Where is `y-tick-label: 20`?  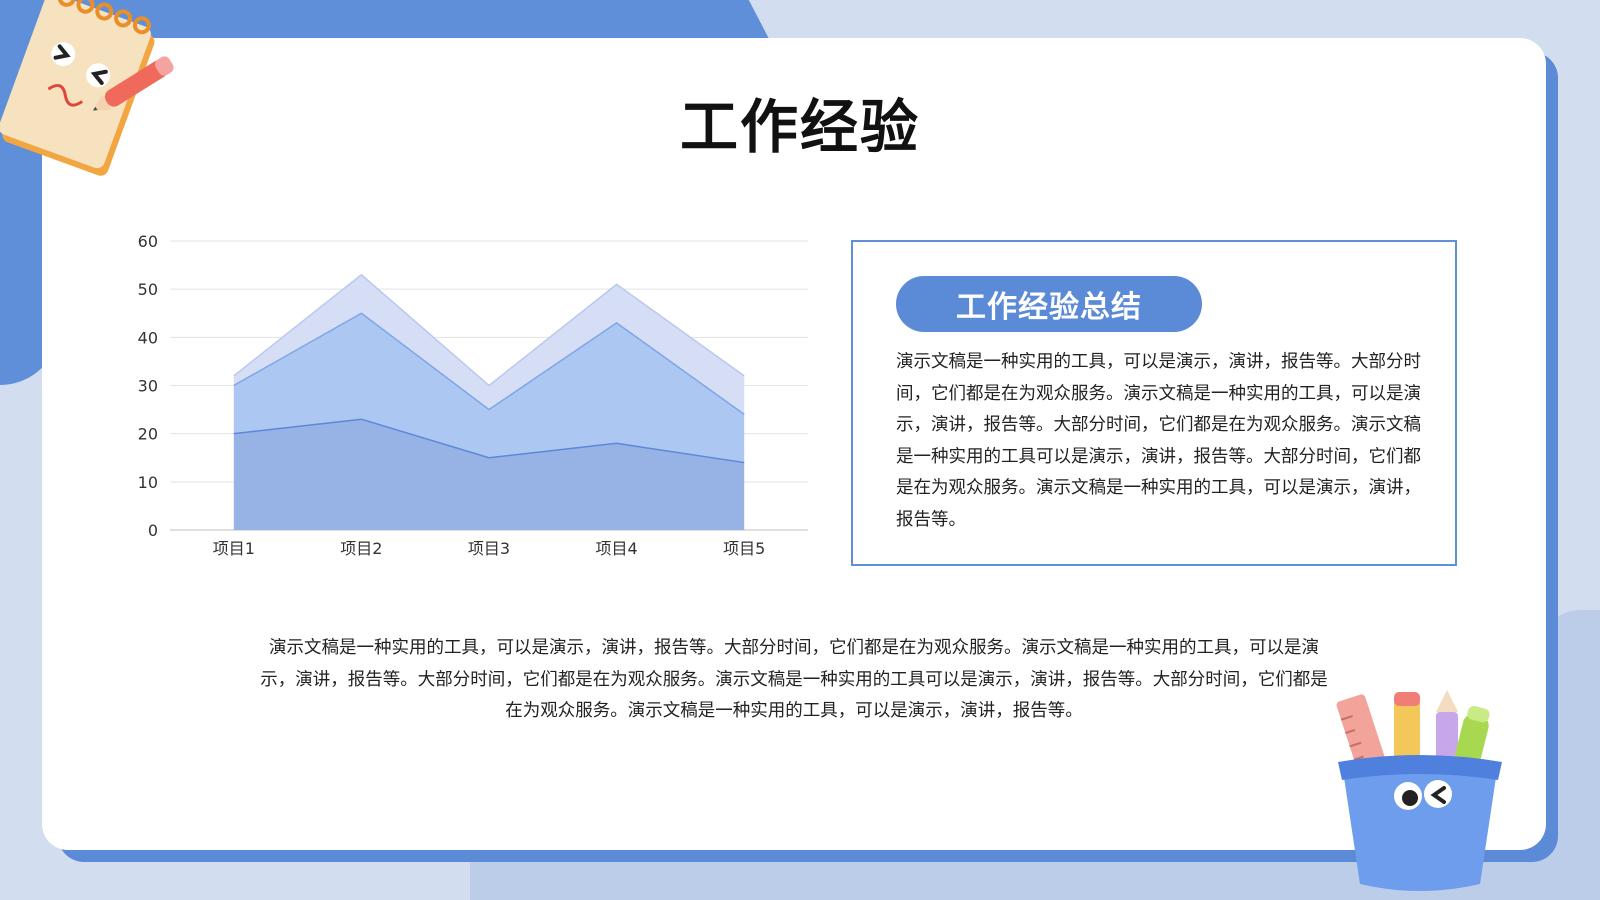 y-tick-label: 20 is located at coordinates (148, 434).